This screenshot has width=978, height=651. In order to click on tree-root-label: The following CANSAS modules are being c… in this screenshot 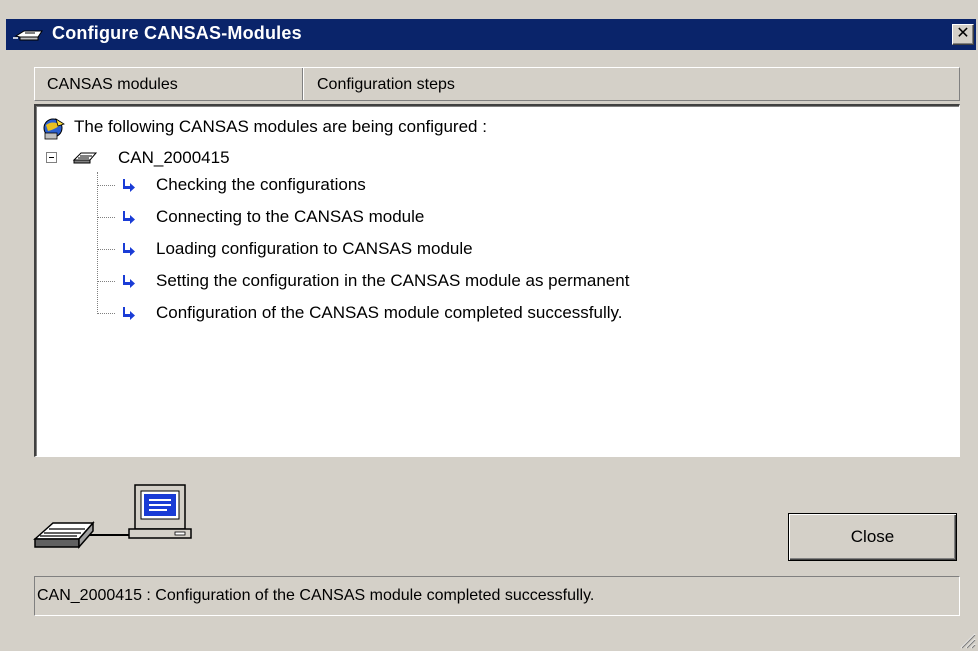, I will do `click(280, 126)`.